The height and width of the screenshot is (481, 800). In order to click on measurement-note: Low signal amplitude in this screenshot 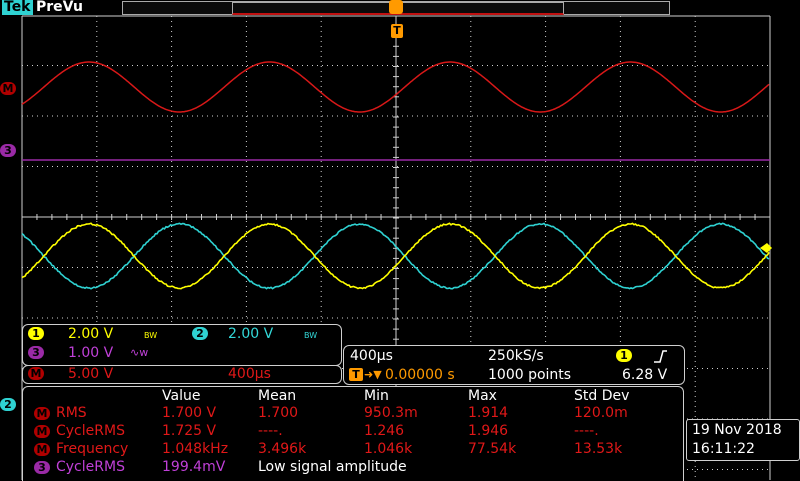, I will do `click(332, 467)`.